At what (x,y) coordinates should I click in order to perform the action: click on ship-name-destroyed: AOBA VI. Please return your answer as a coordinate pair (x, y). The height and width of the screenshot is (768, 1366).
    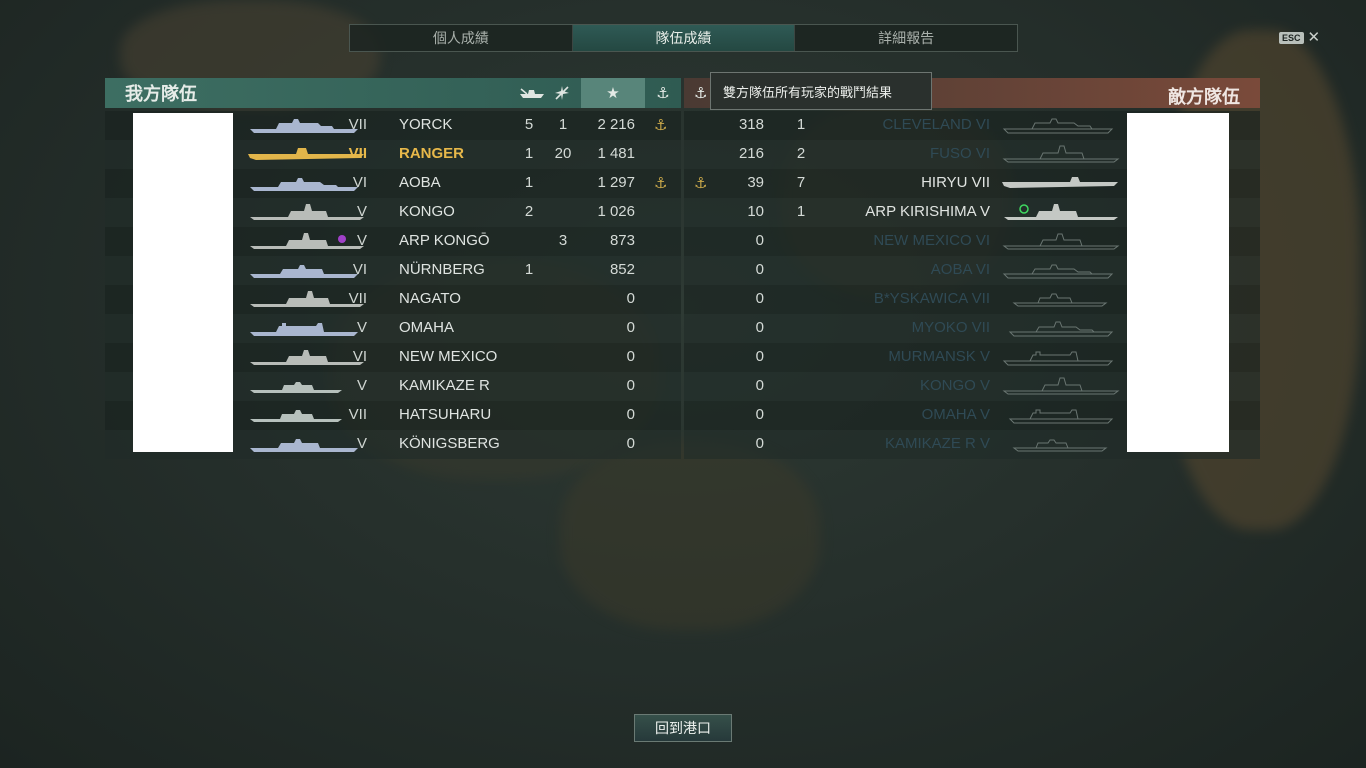
    Looking at the image, I should click on (960, 269).